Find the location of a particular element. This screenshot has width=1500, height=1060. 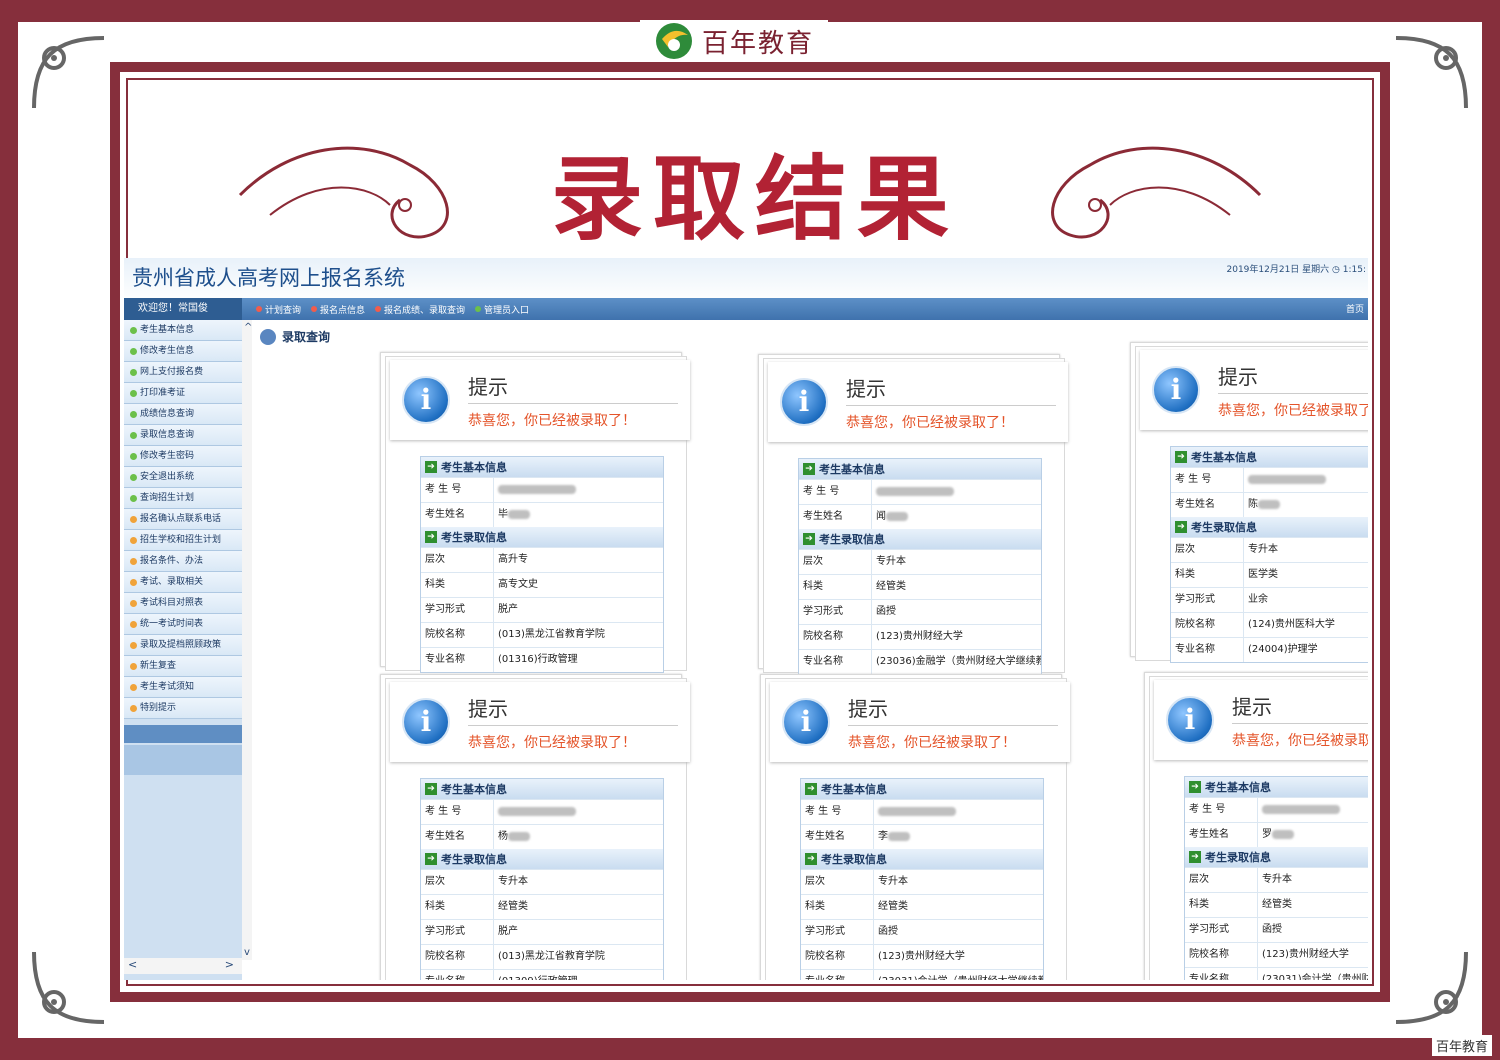

sidebar-item: 网上支付报名费 is located at coordinates (183, 372).